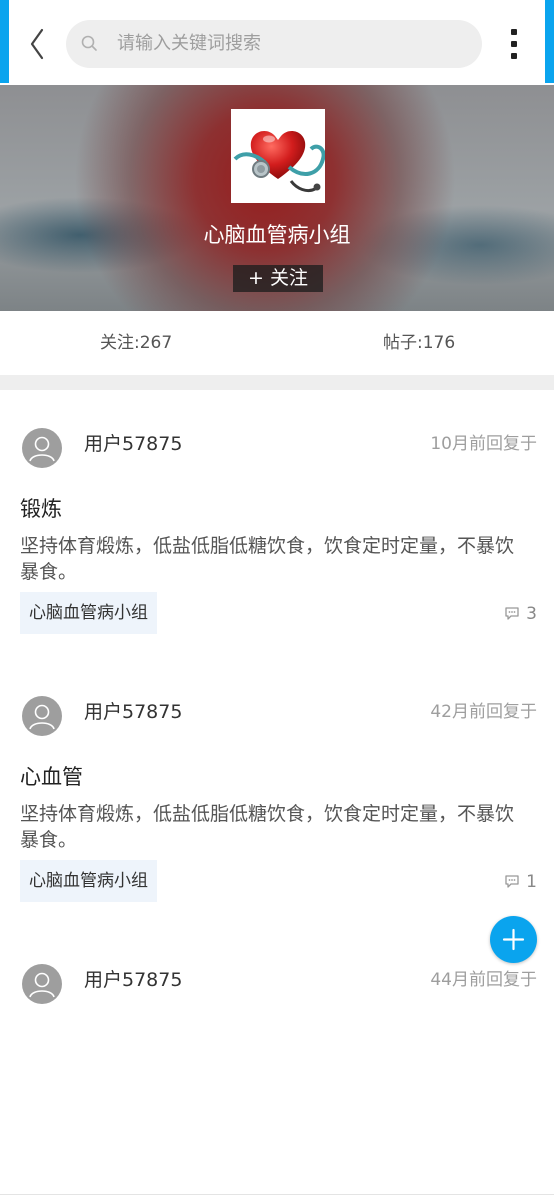 This screenshot has width=554, height=1195. What do you see at coordinates (274, 44) in the screenshot?
I see `search-input: 请输入关键词搜索` at bounding box center [274, 44].